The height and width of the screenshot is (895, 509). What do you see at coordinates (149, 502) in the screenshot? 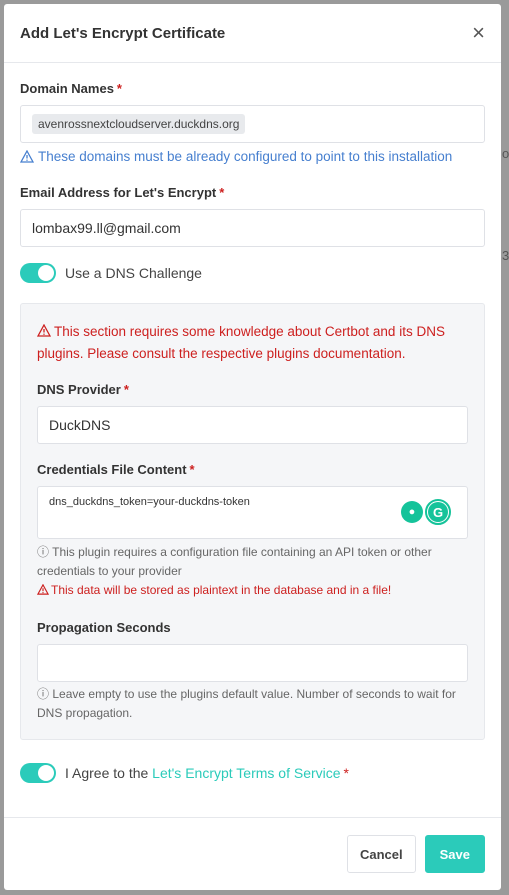
I see `credentials-value: dns_duckdns_token=your-duckdns-token` at bounding box center [149, 502].